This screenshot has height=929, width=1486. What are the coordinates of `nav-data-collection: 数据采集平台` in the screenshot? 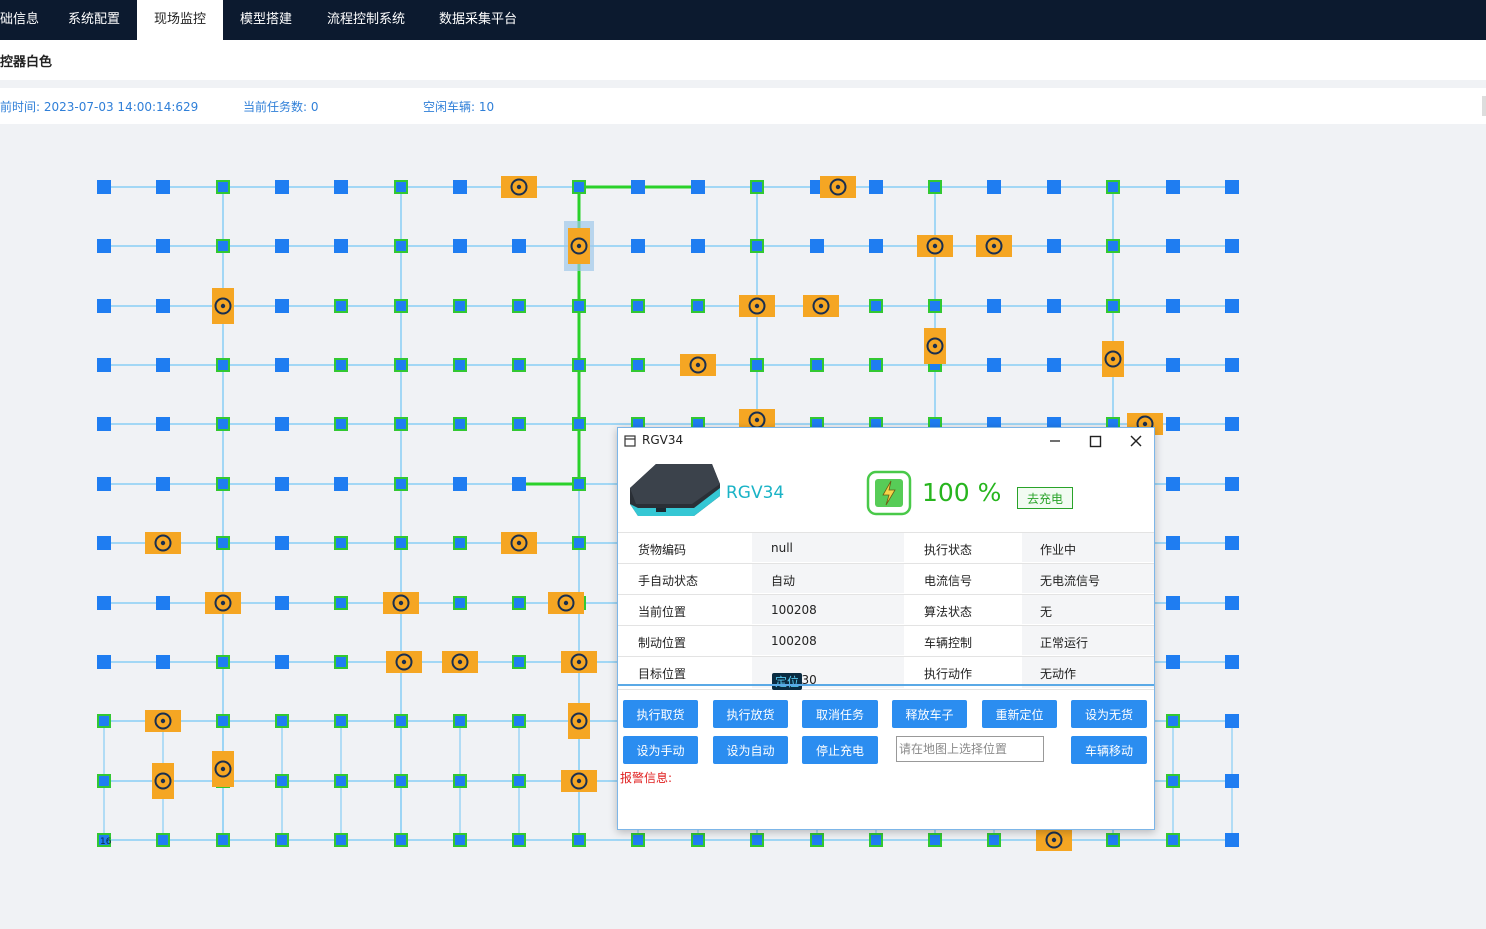 It's located at (478, 20).